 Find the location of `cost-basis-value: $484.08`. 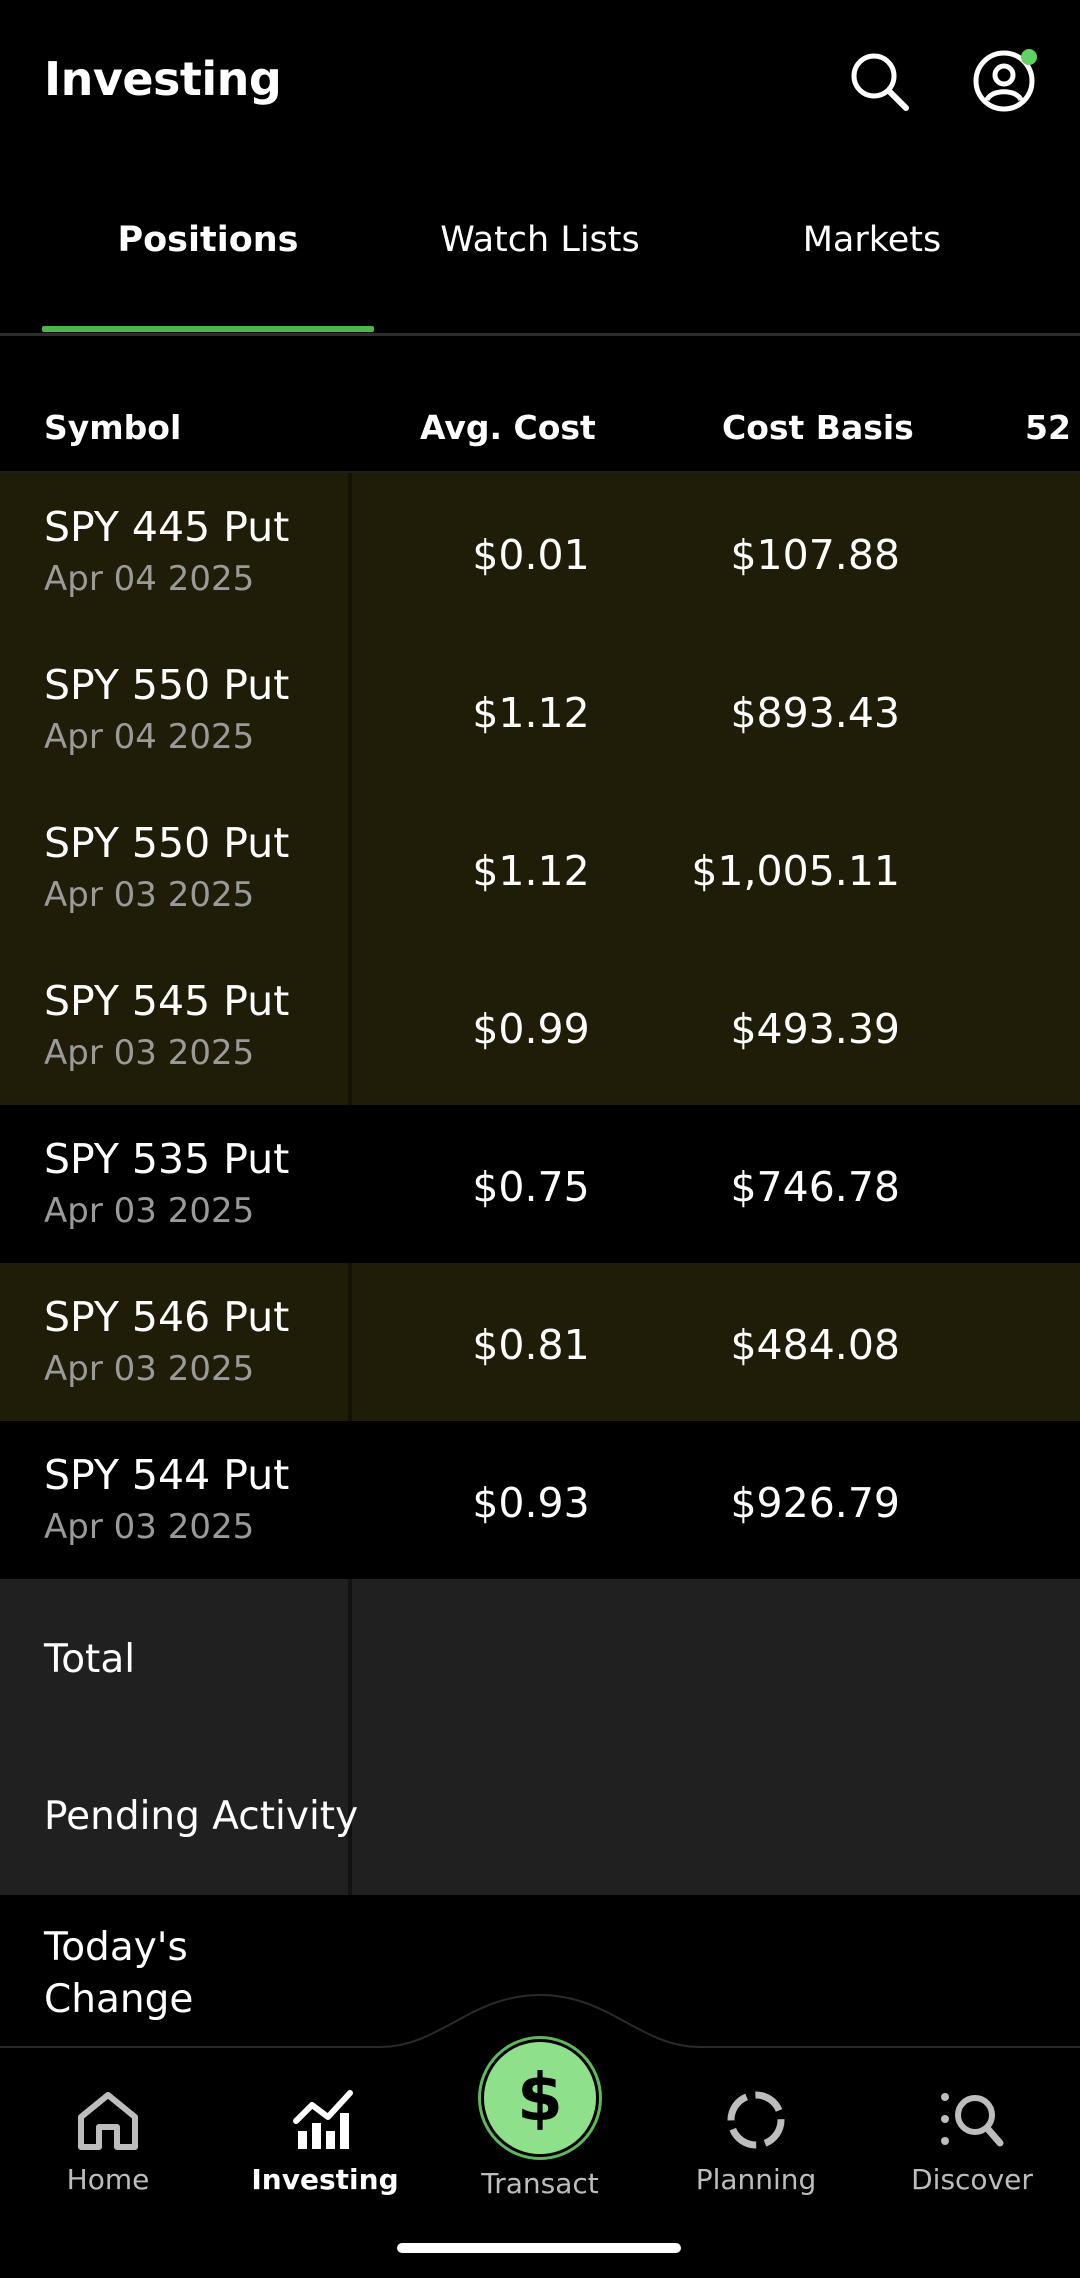

cost-basis-value: $484.08 is located at coordinates (815, 1345).